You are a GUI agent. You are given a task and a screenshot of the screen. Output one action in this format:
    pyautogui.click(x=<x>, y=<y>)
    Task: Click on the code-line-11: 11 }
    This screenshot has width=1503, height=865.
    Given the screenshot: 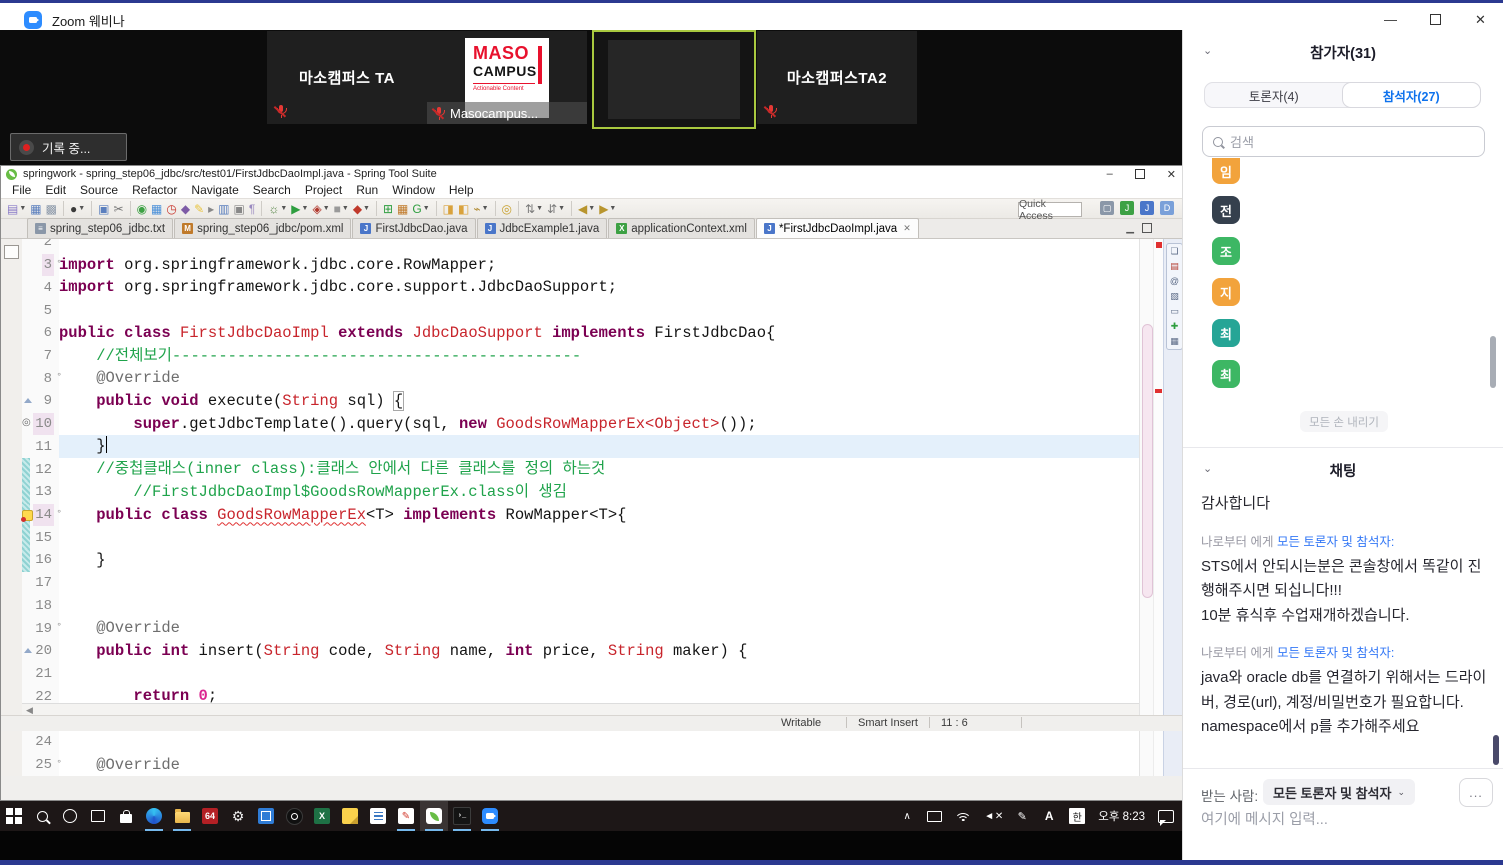 What is the action you would take?
    pyautogui.click(x=580, y=447)
    